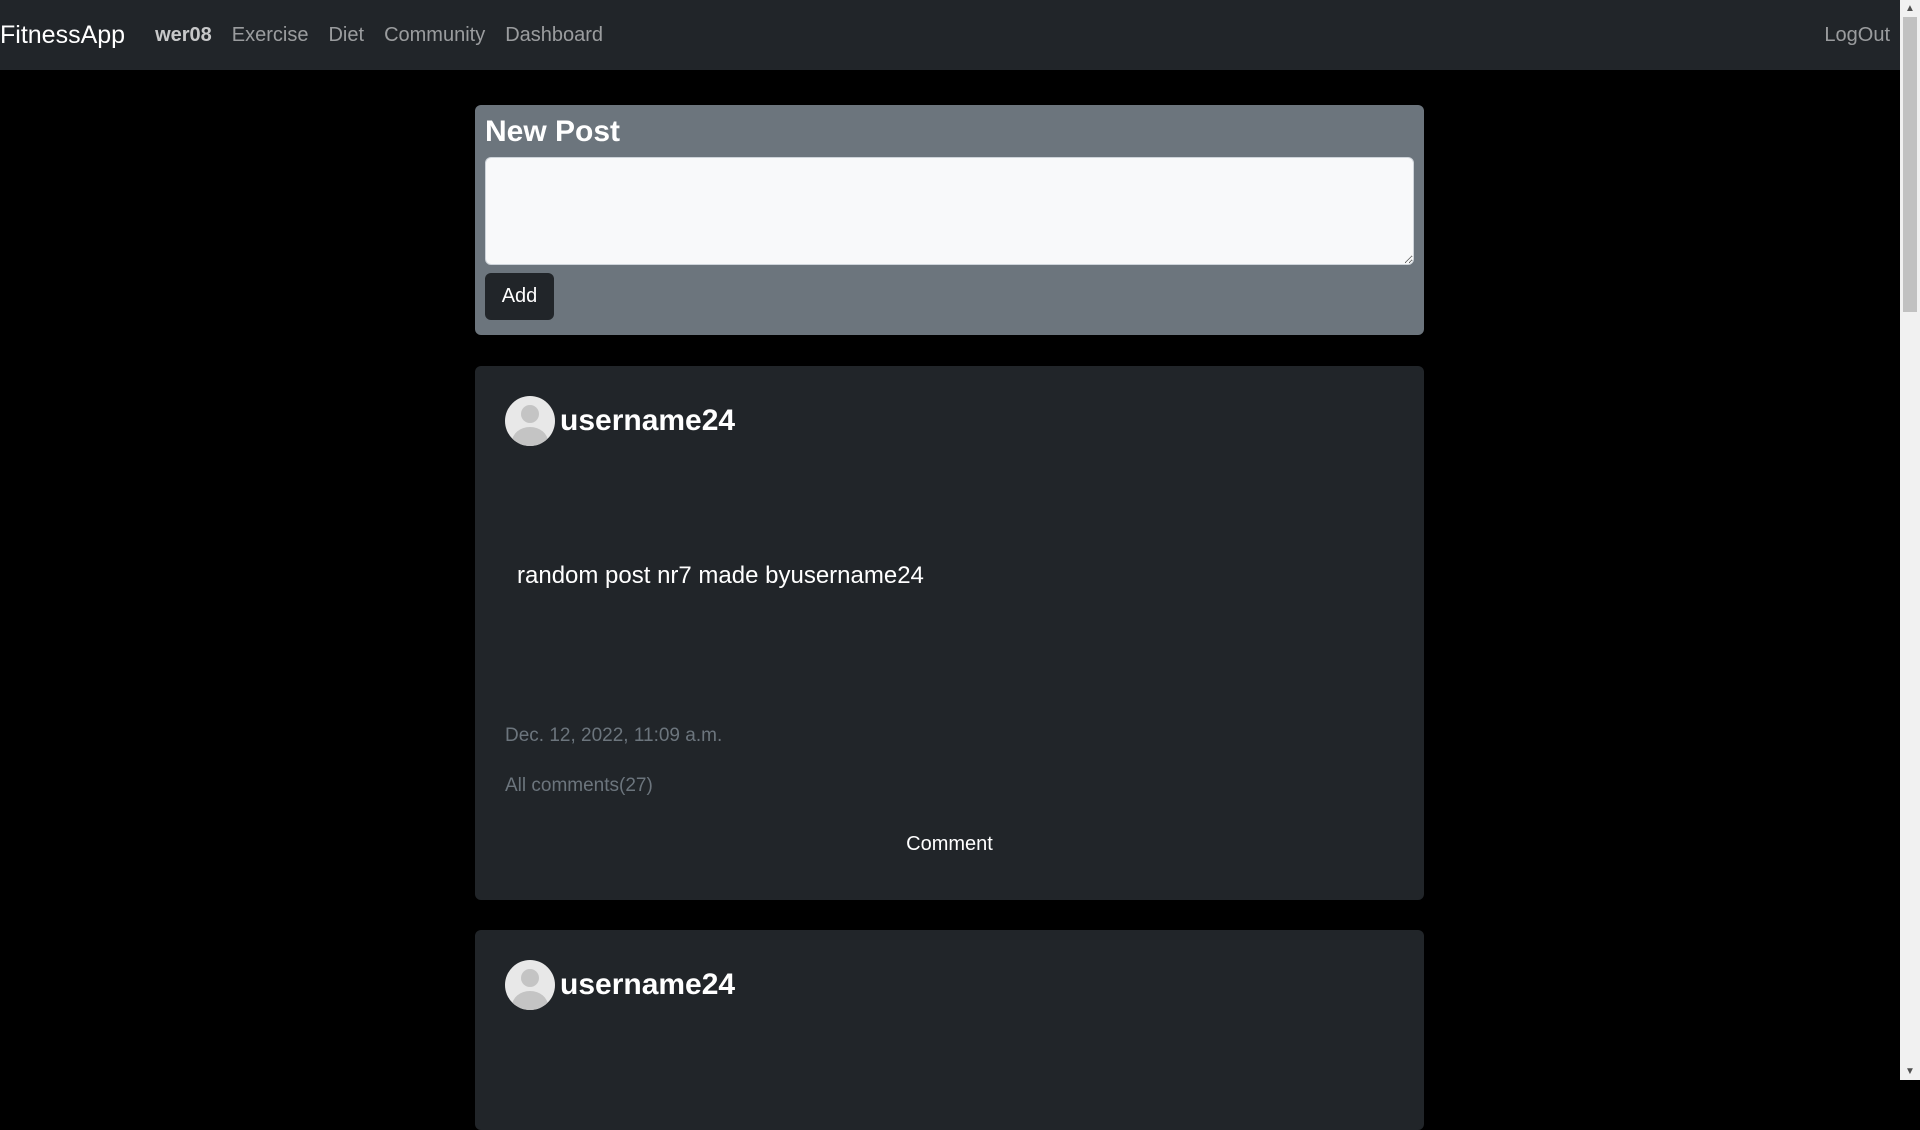  Describe the element at coordinates (1857, 35) in the screenshot. I see `logout-link: LogOut` at that location.